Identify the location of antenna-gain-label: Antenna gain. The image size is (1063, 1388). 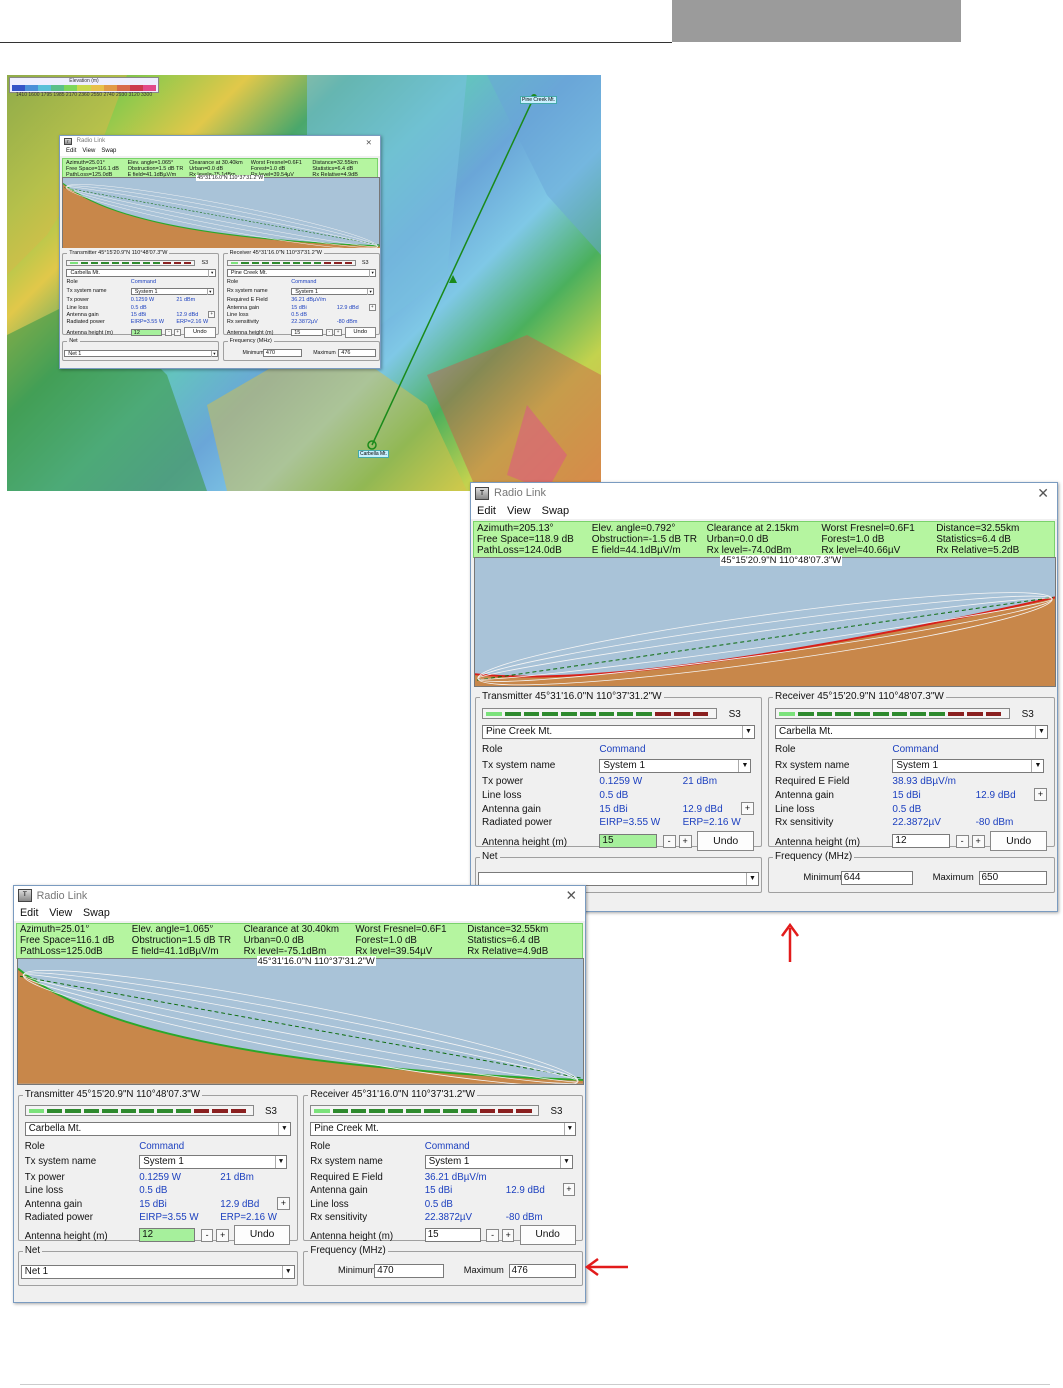
(804, 795).